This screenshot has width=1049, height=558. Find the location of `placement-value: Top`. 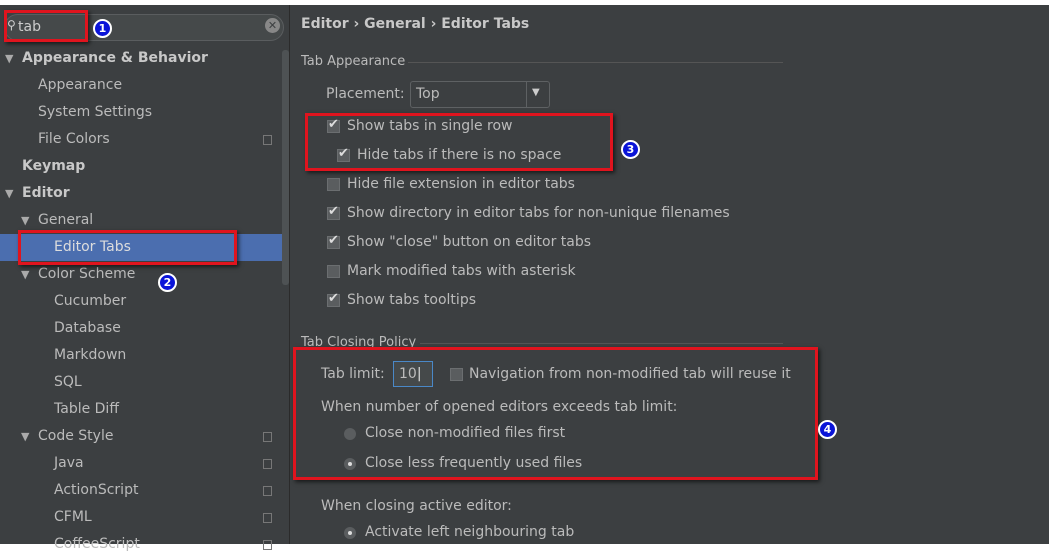

placement-value: Top is located at coordinates (428, 94).